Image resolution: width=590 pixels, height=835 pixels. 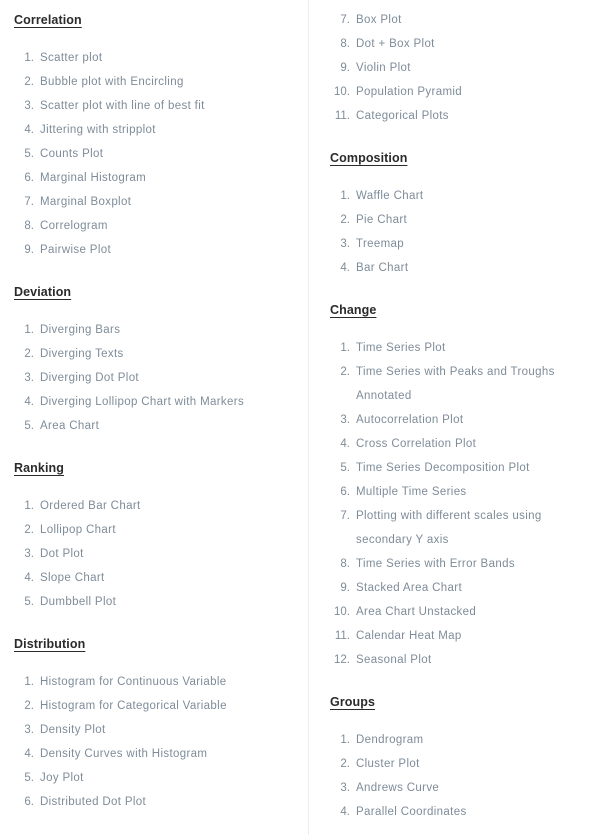 What do you see at coordinates (62, 554) in the screenshot?
I see `list-item-label: Dot Plot` at bounding box center [62, 554].